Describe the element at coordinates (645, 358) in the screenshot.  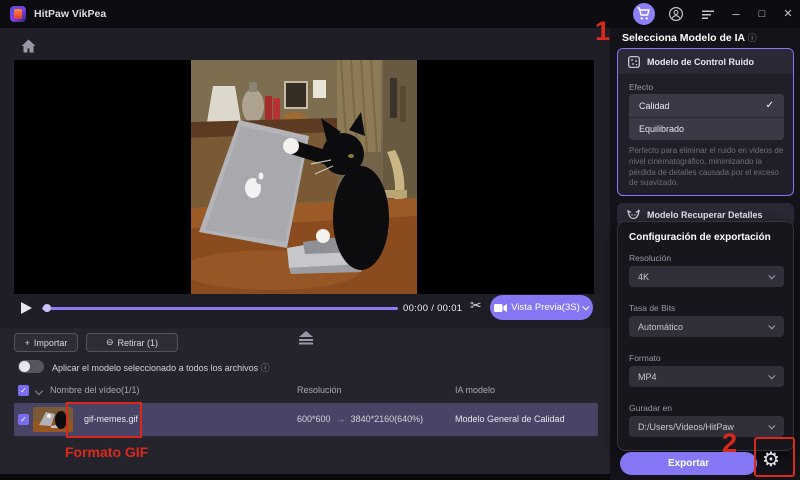
I see `format-label: Formato` at that location.